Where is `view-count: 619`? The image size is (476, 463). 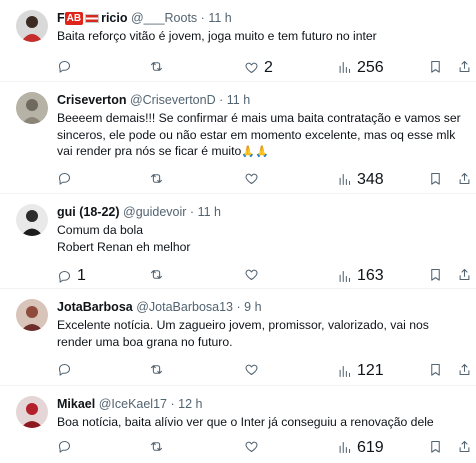
view-count: 619 is located at coordinates (370, 447).